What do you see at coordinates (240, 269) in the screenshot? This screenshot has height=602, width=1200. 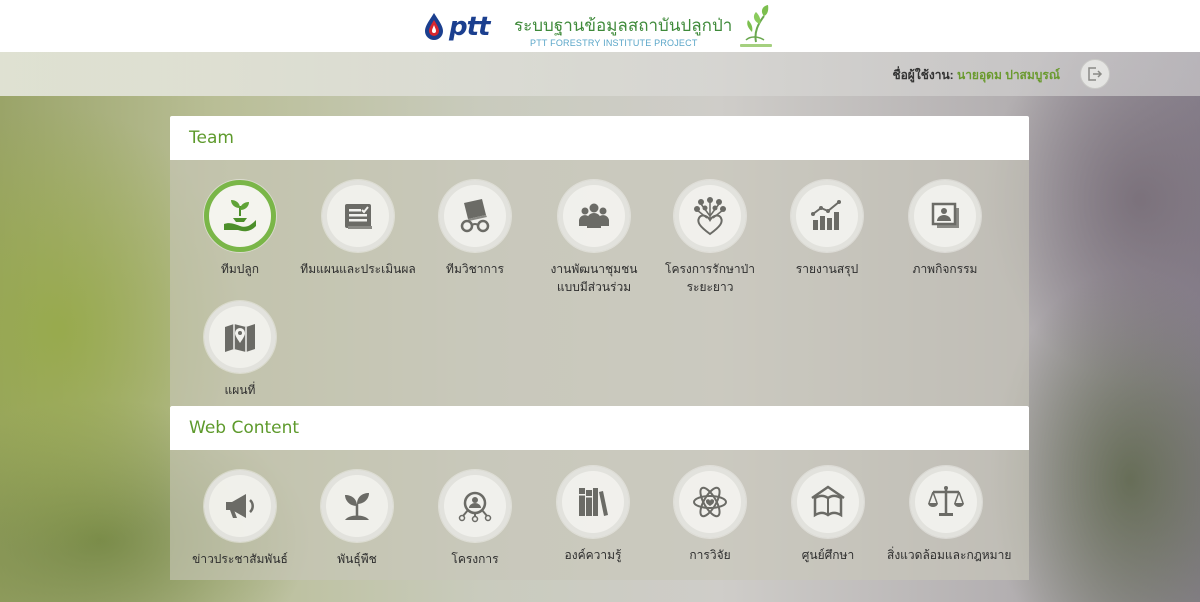 I see `tile-label: ทีมปลูก` at bounding box center [240, 269].